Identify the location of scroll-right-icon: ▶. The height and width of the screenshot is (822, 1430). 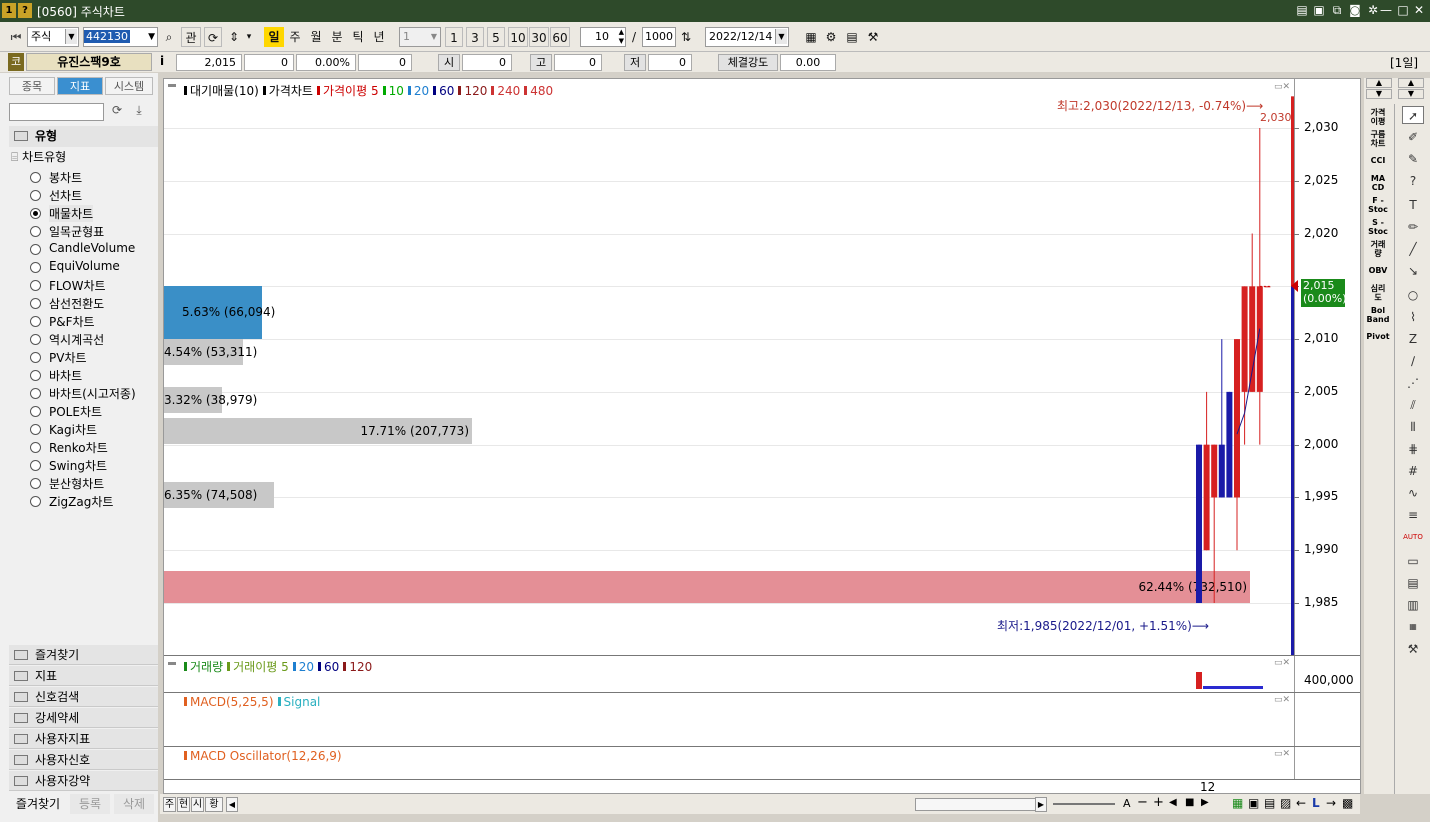
(1041, 804).